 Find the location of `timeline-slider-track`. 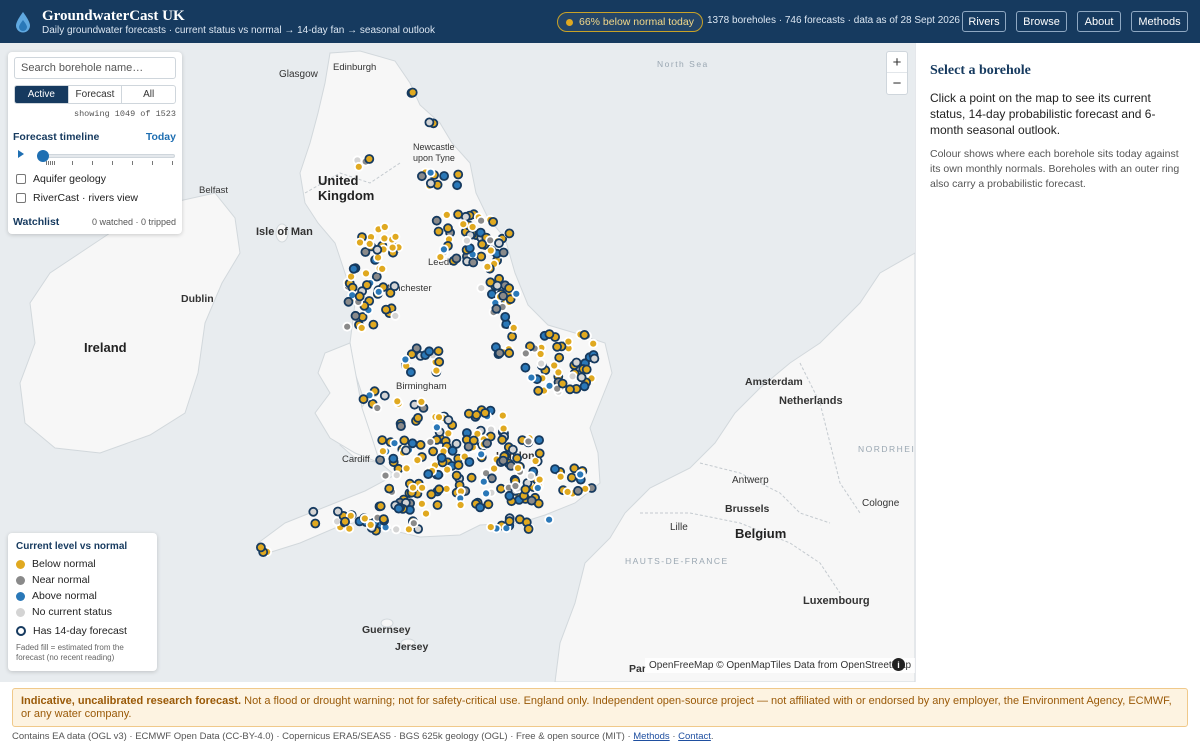

timeline-slider-track is located at coordinates (107, 156).